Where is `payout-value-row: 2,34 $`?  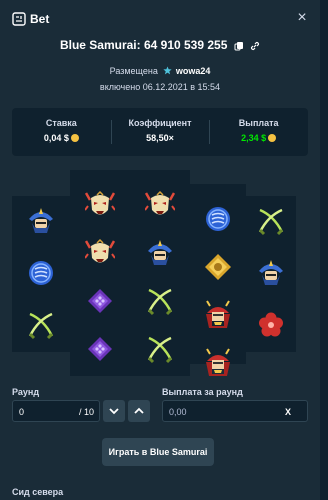
payout-value-row: 2,34 $ is located at coordinates (258, 138).